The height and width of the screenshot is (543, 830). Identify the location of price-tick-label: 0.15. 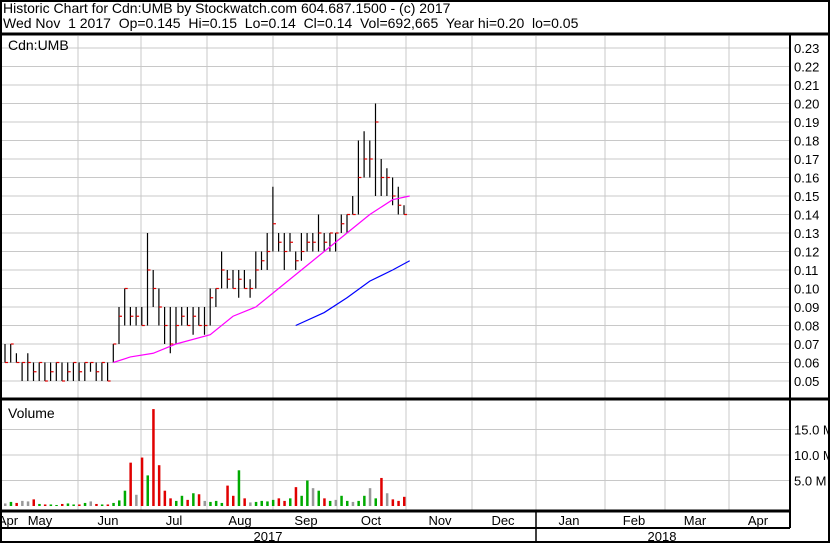
(806, 196).